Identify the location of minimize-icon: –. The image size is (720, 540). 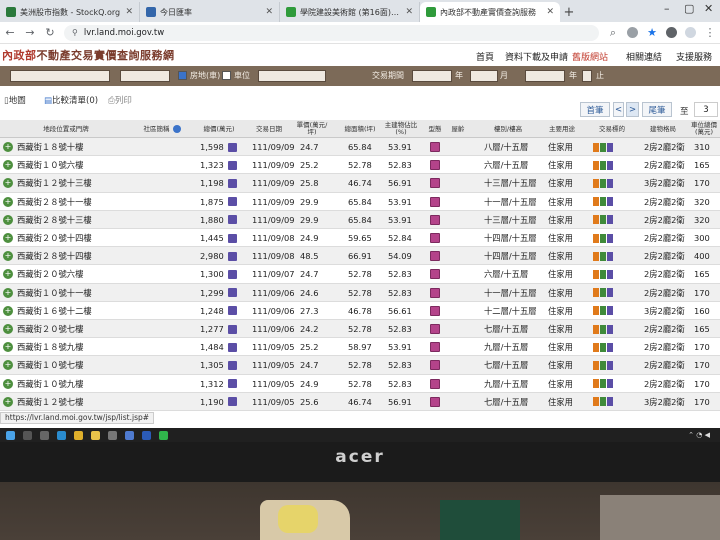
(667, 8).